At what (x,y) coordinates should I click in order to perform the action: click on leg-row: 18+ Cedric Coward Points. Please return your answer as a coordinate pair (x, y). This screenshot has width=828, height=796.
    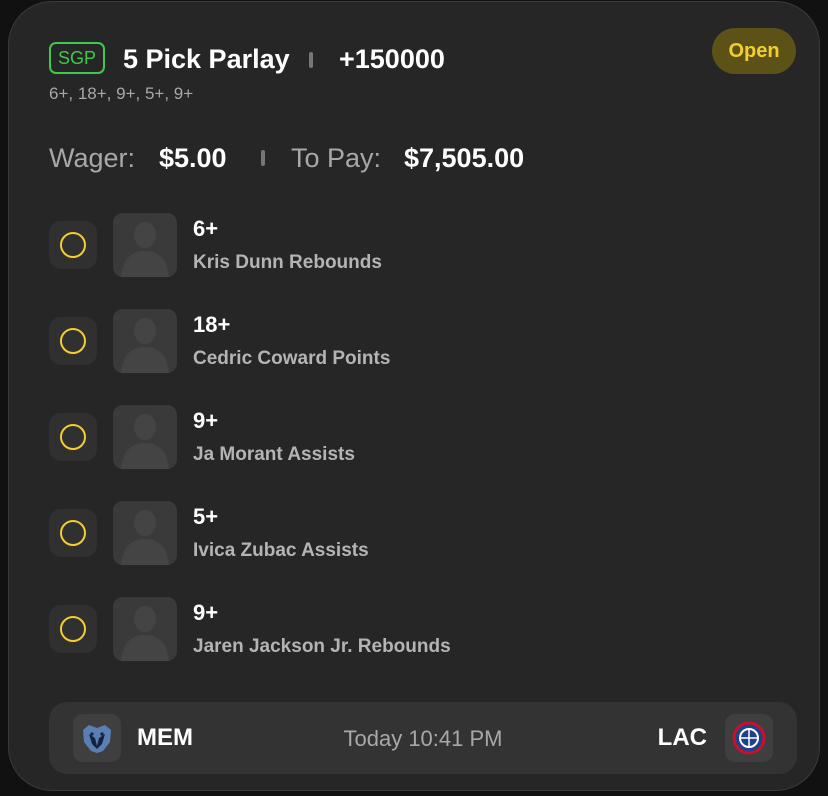
    Looking at the image, I should click on (419, 342).